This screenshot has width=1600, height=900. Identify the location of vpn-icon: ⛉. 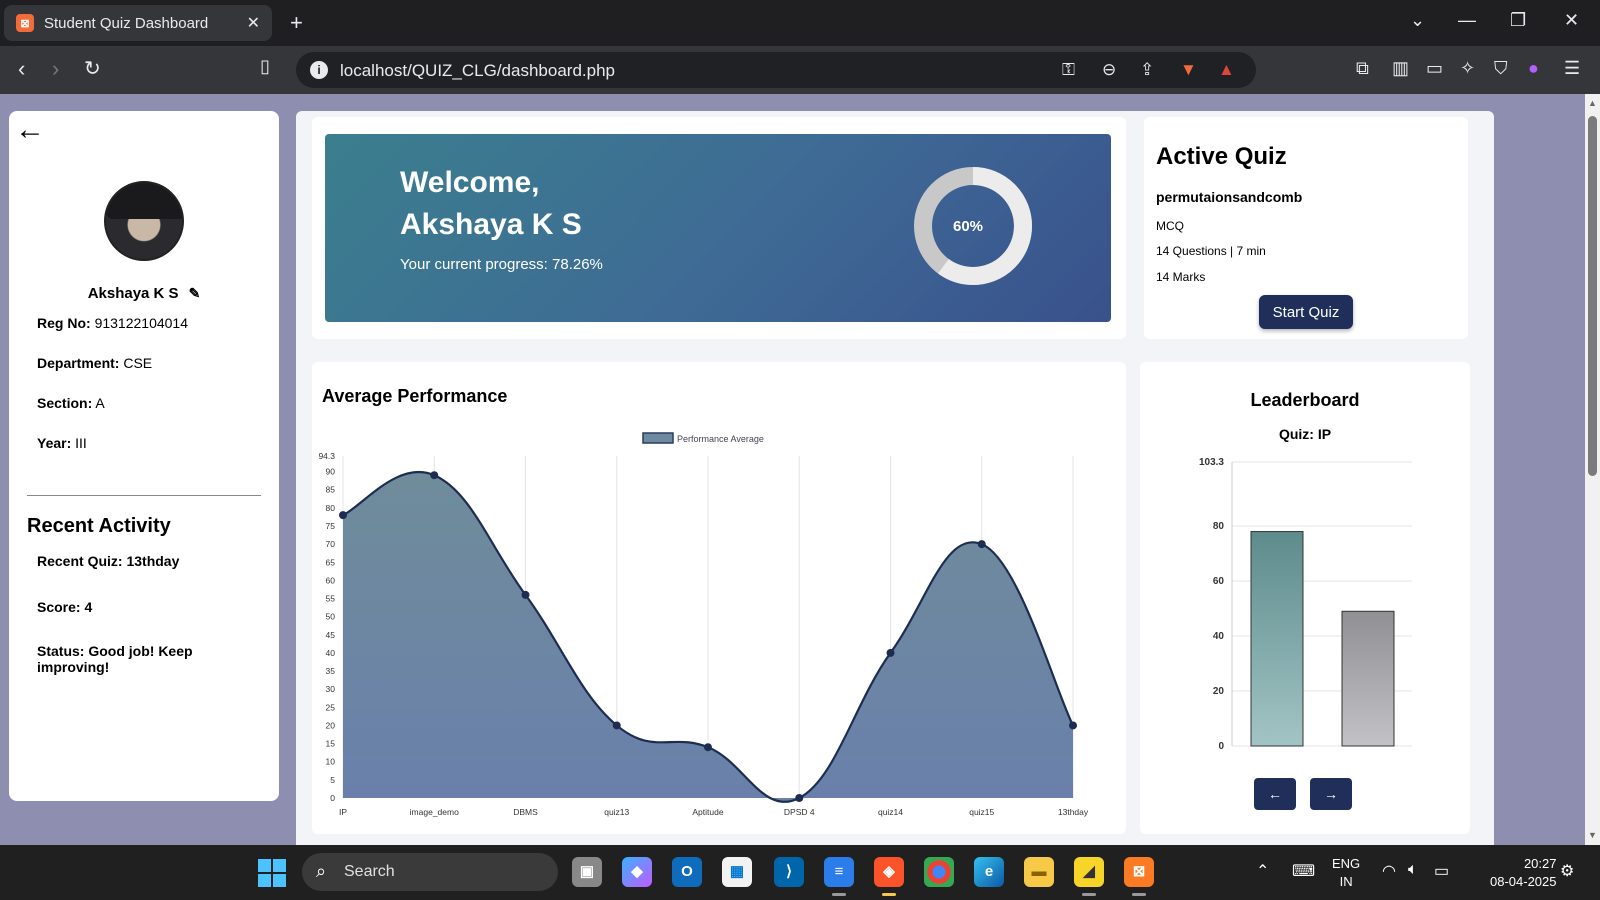
(1501, 68).